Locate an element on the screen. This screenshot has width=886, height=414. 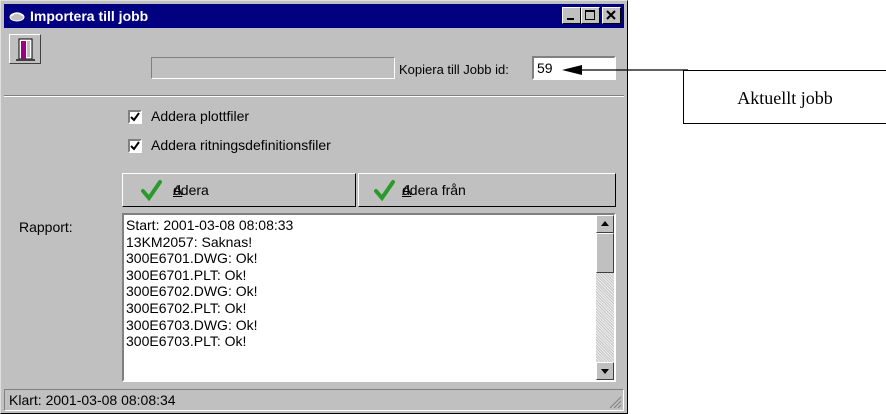
report-line: 300E6701.PLT: Ok! is located at coordinates (186, 274).